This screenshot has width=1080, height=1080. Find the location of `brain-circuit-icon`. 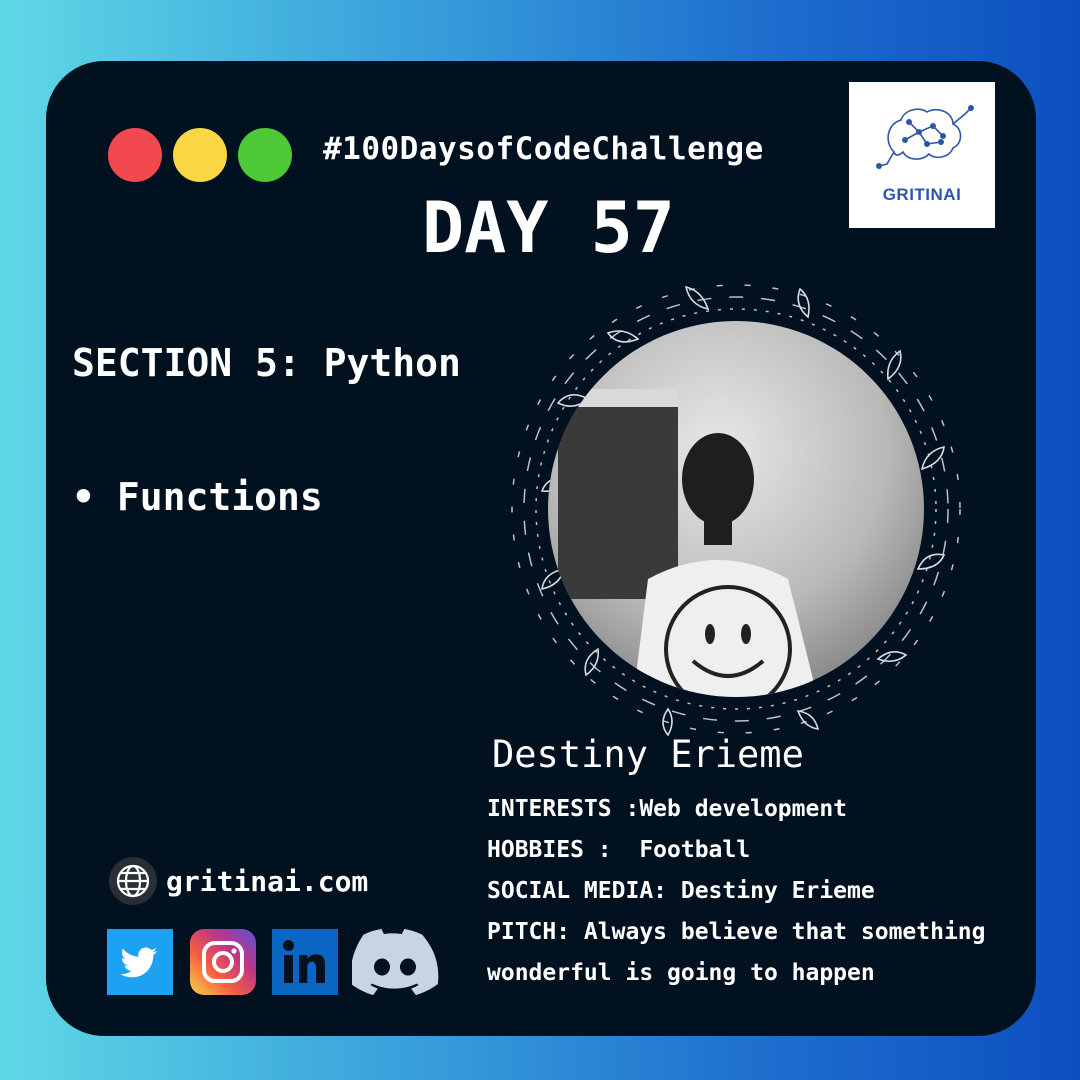

brain-circuit-icon is located at coordinates (925, 137).